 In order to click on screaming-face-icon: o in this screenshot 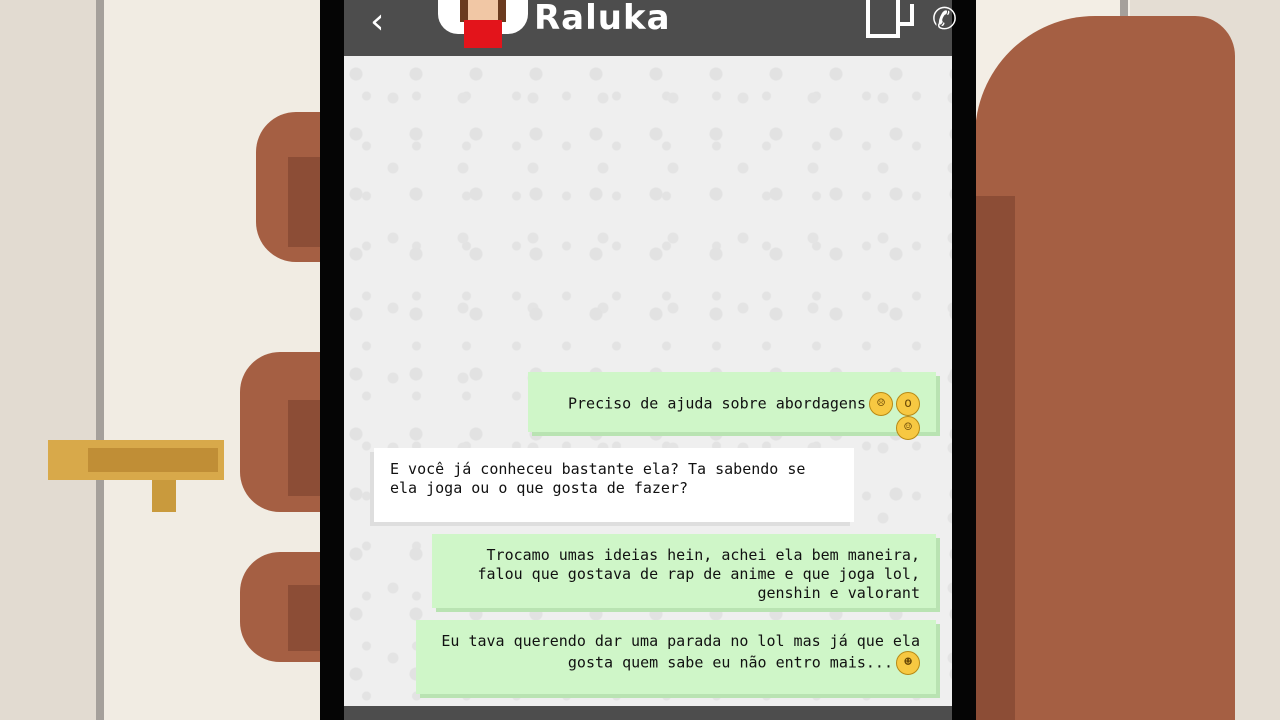, I will do `click(908, 404)`.